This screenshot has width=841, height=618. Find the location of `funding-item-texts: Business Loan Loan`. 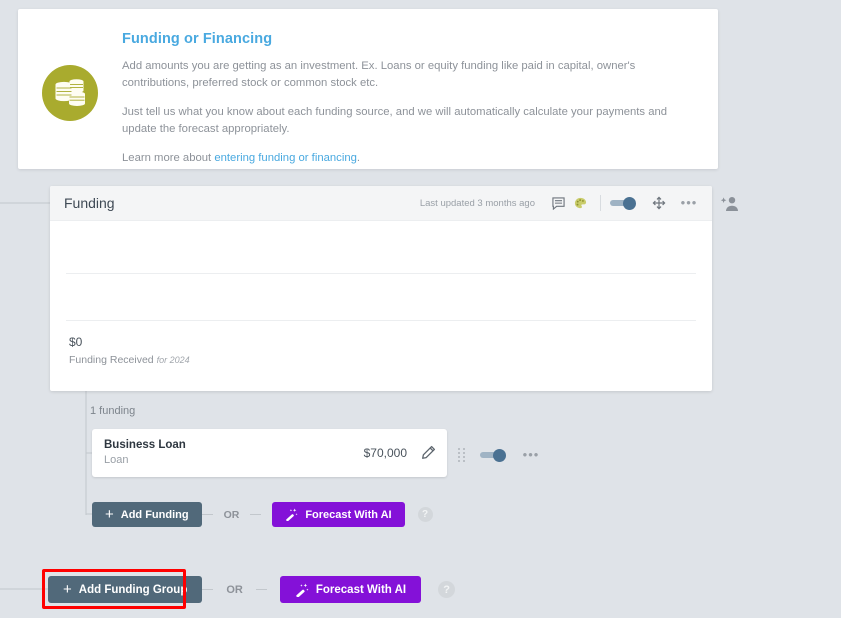

funding-item-texts: Business Loan Loan is located at coordinates (234, 453).